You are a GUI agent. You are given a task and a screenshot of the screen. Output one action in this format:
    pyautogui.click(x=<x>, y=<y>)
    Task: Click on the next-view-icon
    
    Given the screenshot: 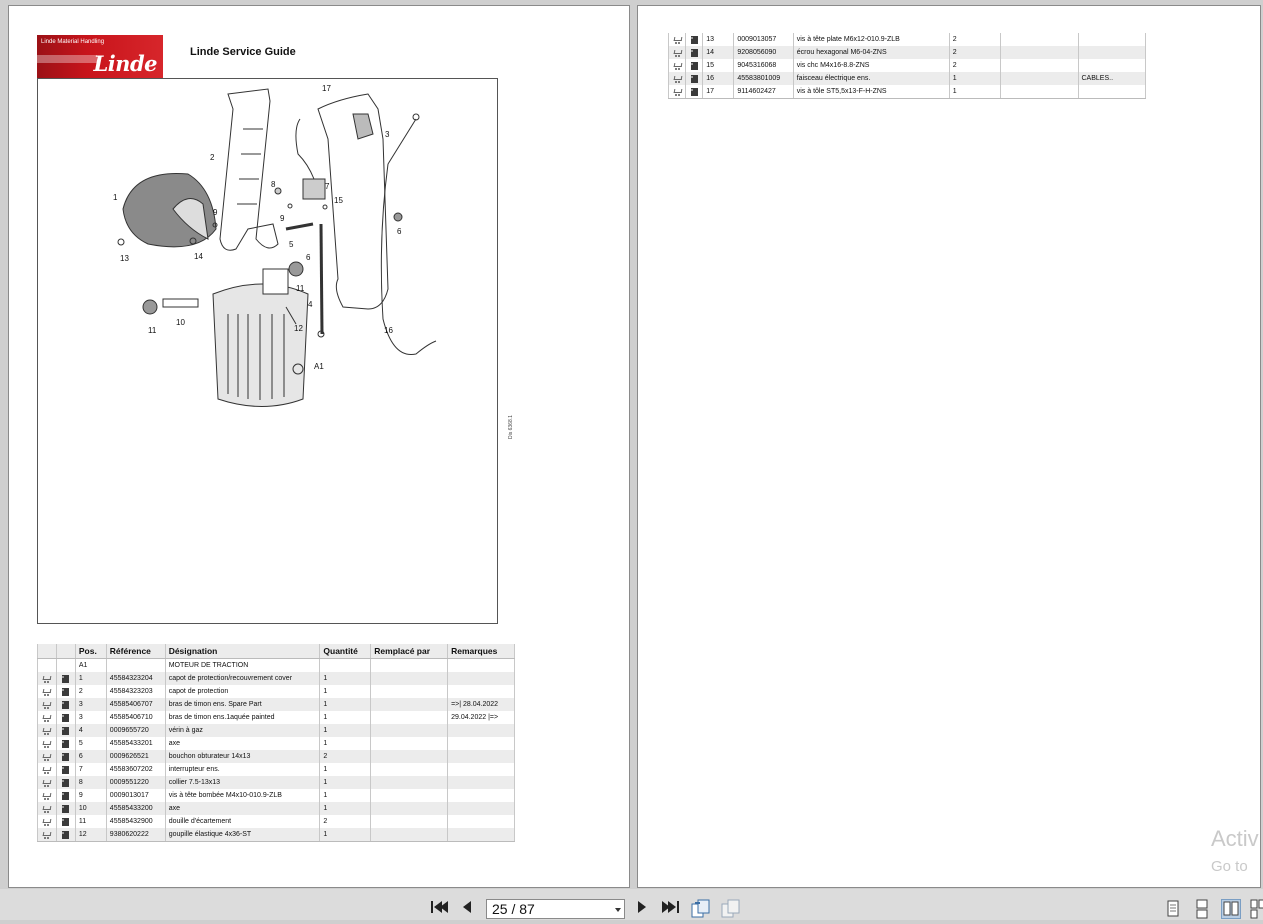 What is the action you would take?
    pyautogui.click(x=731, y=909)
    